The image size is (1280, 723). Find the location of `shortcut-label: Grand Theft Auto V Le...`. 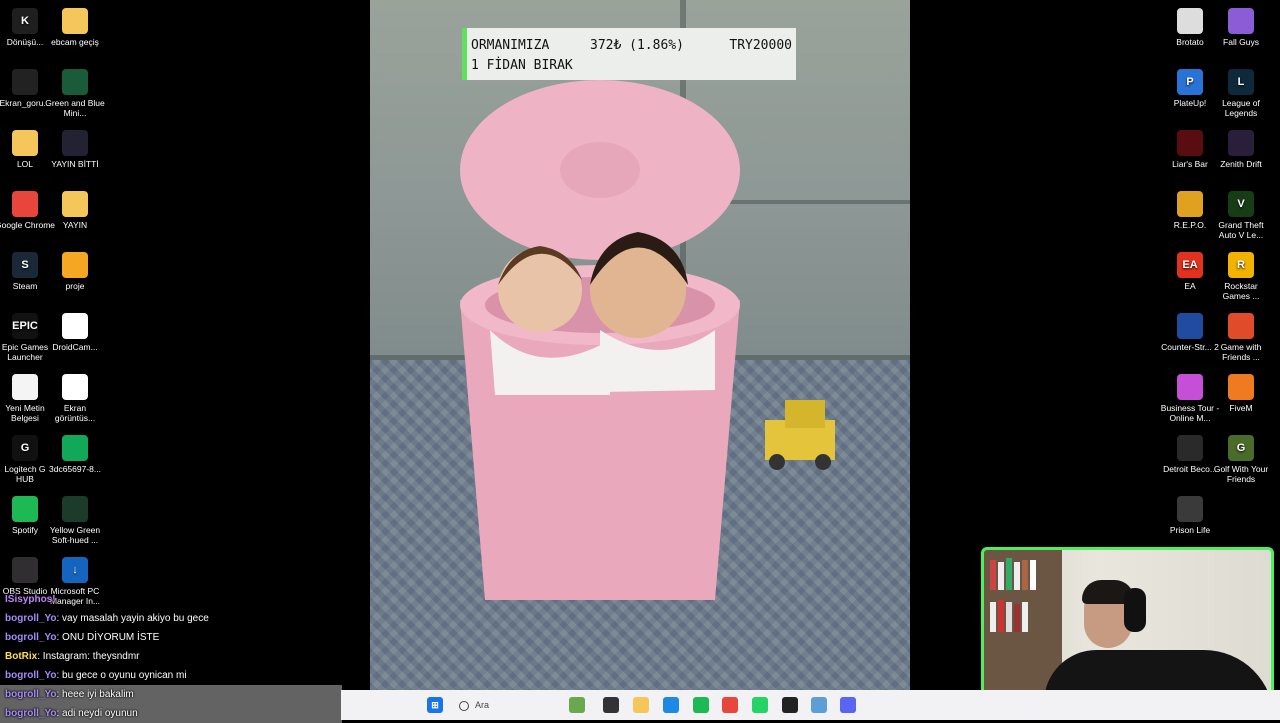

shortcut-label: Grand Theft Auto V Le... is located at coordinates (1241, 230).